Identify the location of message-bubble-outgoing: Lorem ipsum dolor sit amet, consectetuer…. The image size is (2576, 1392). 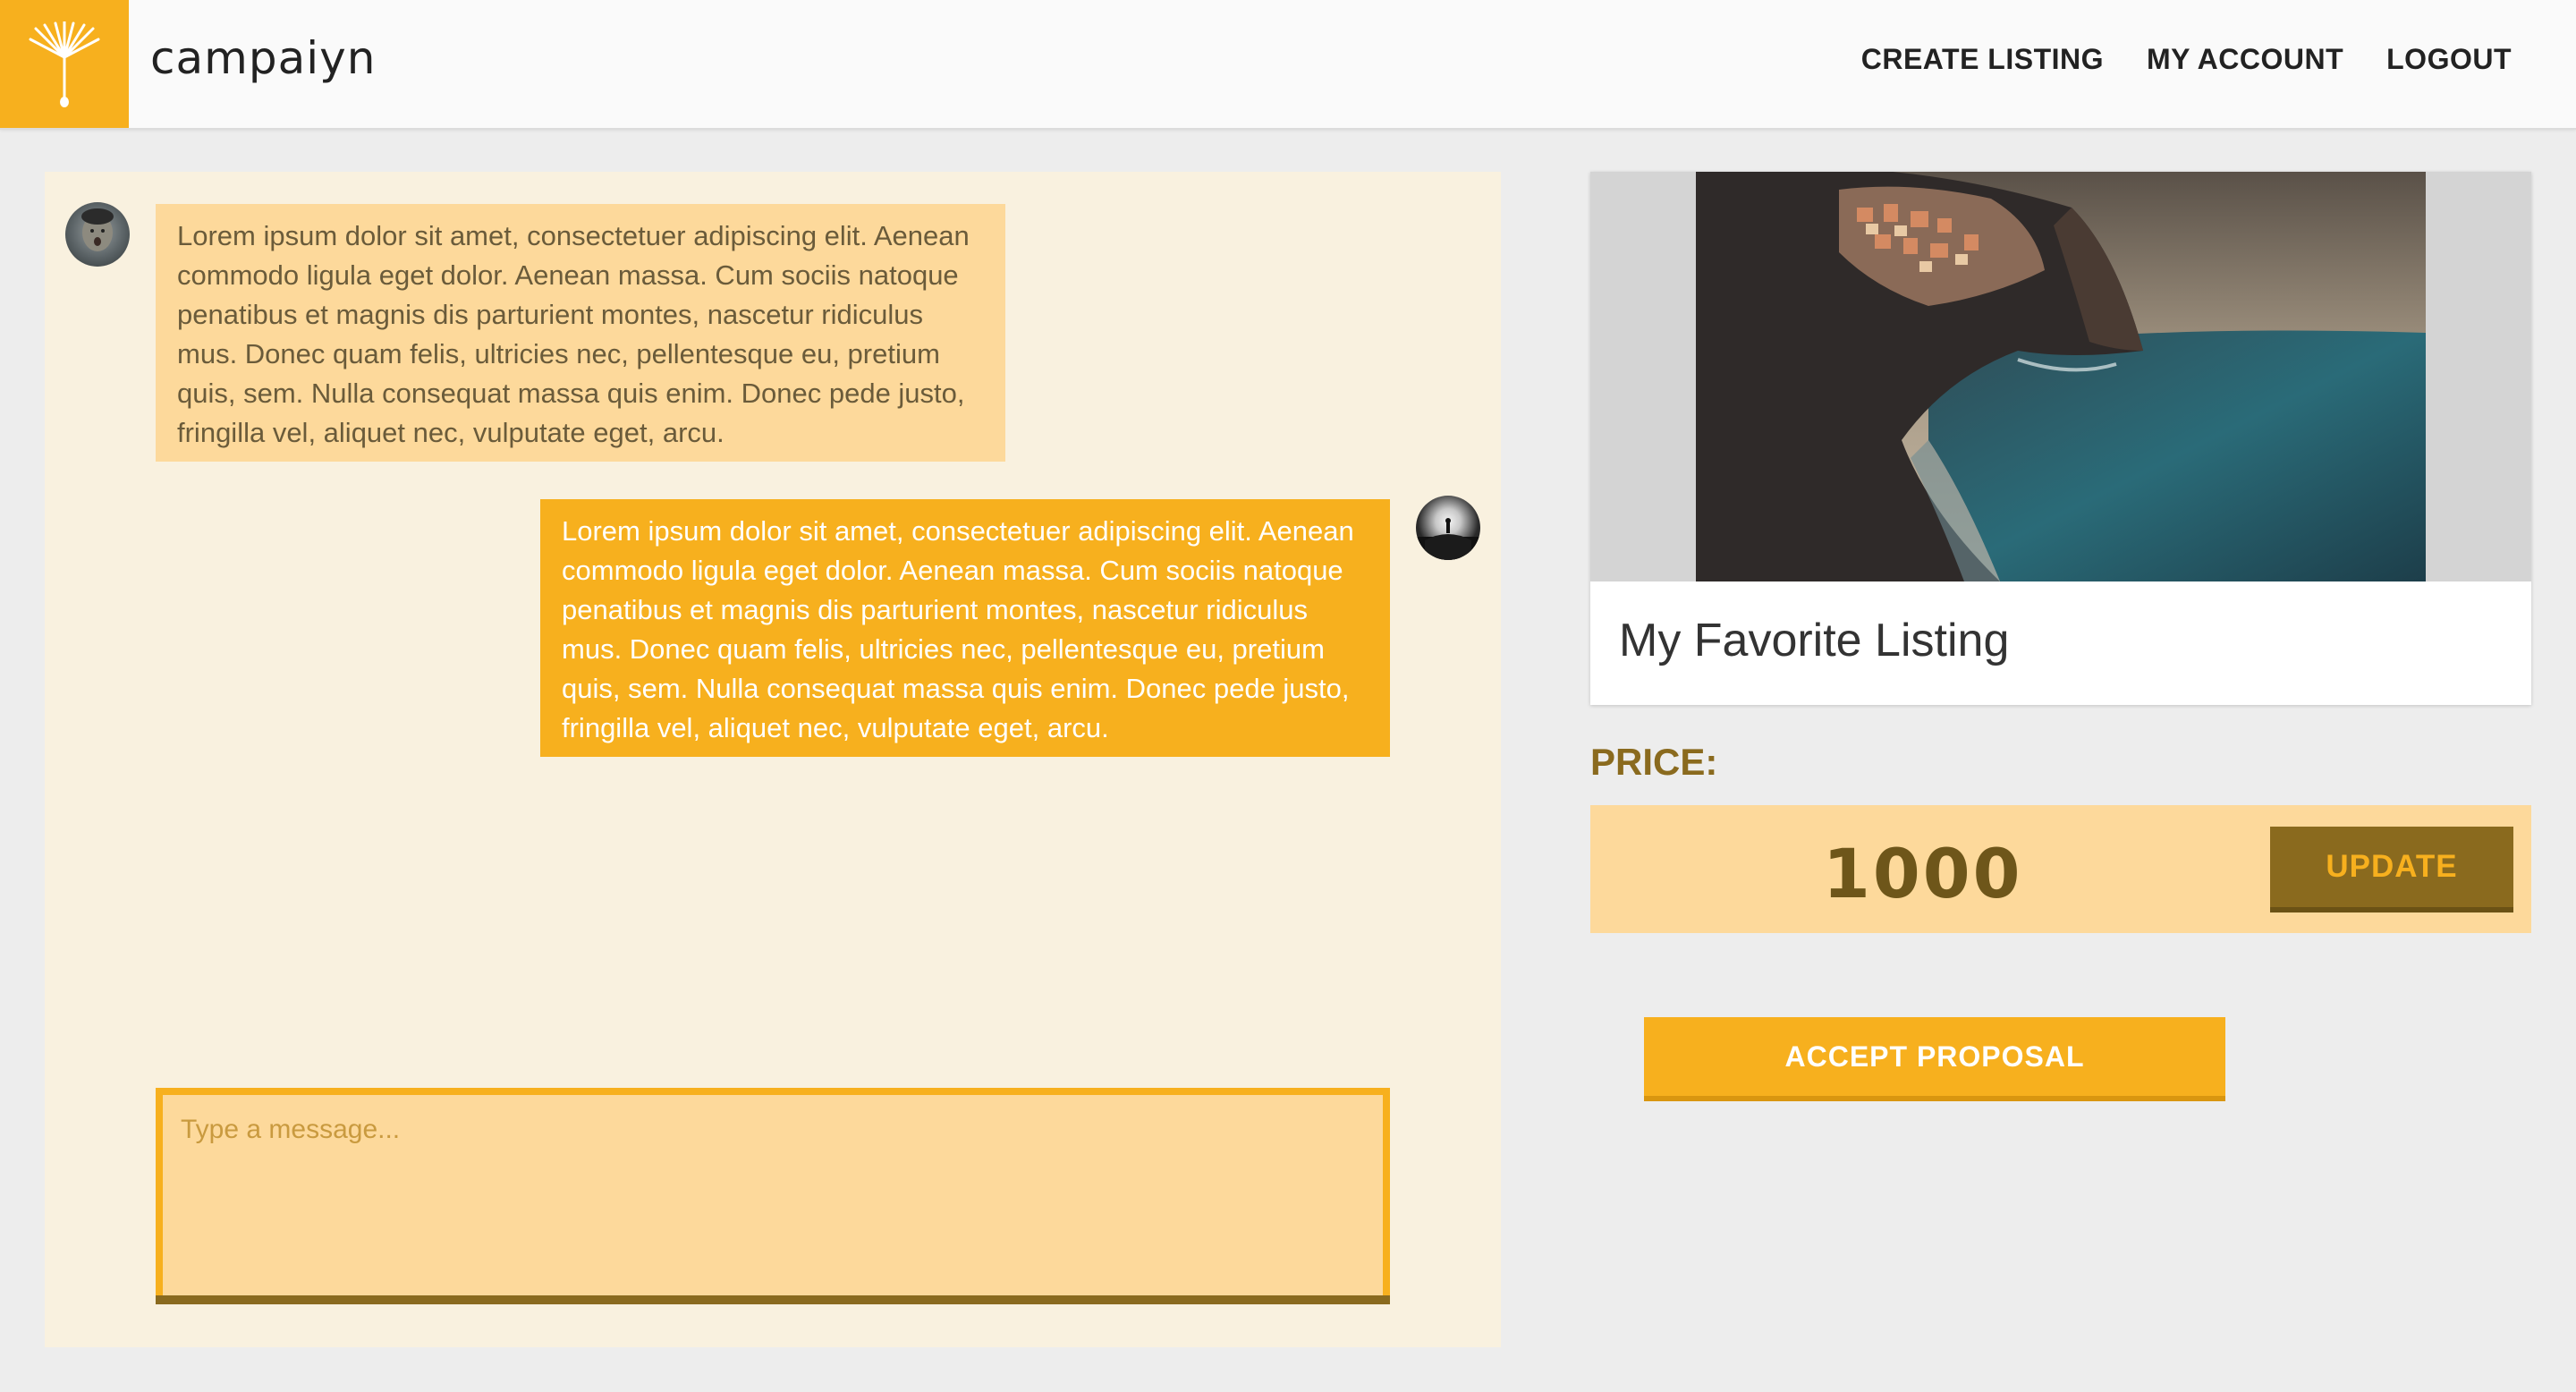
(965, 628).